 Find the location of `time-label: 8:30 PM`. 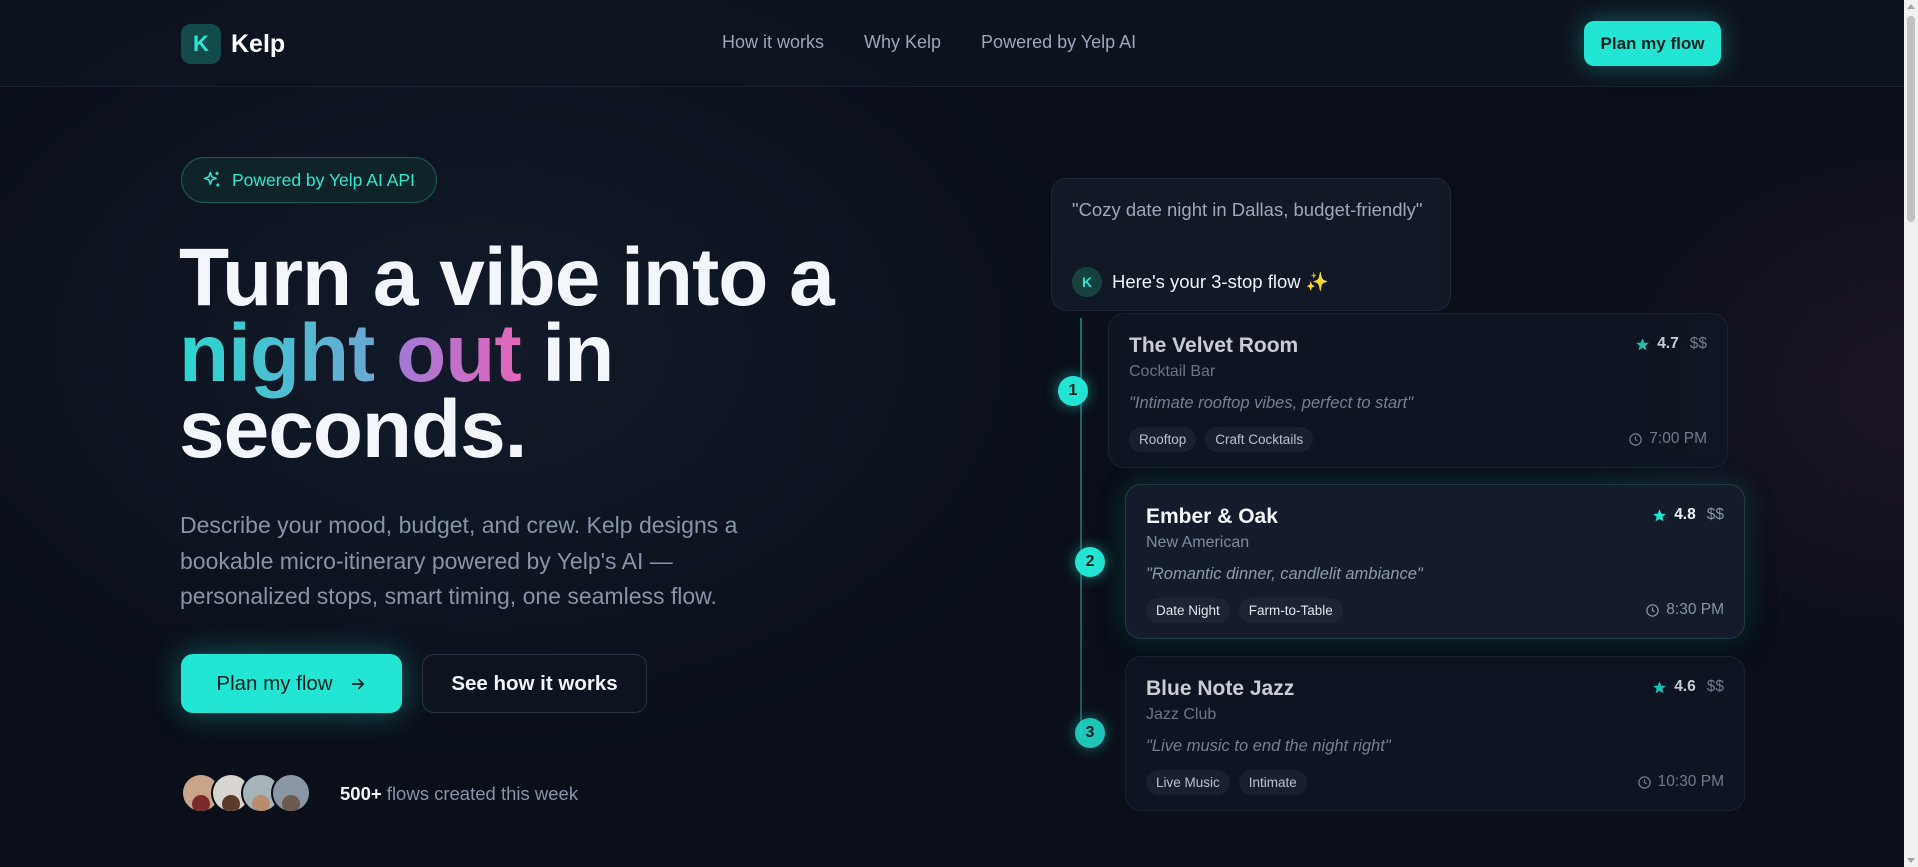

time-label: 8:30 PM is located at coordinates (1695, 609).